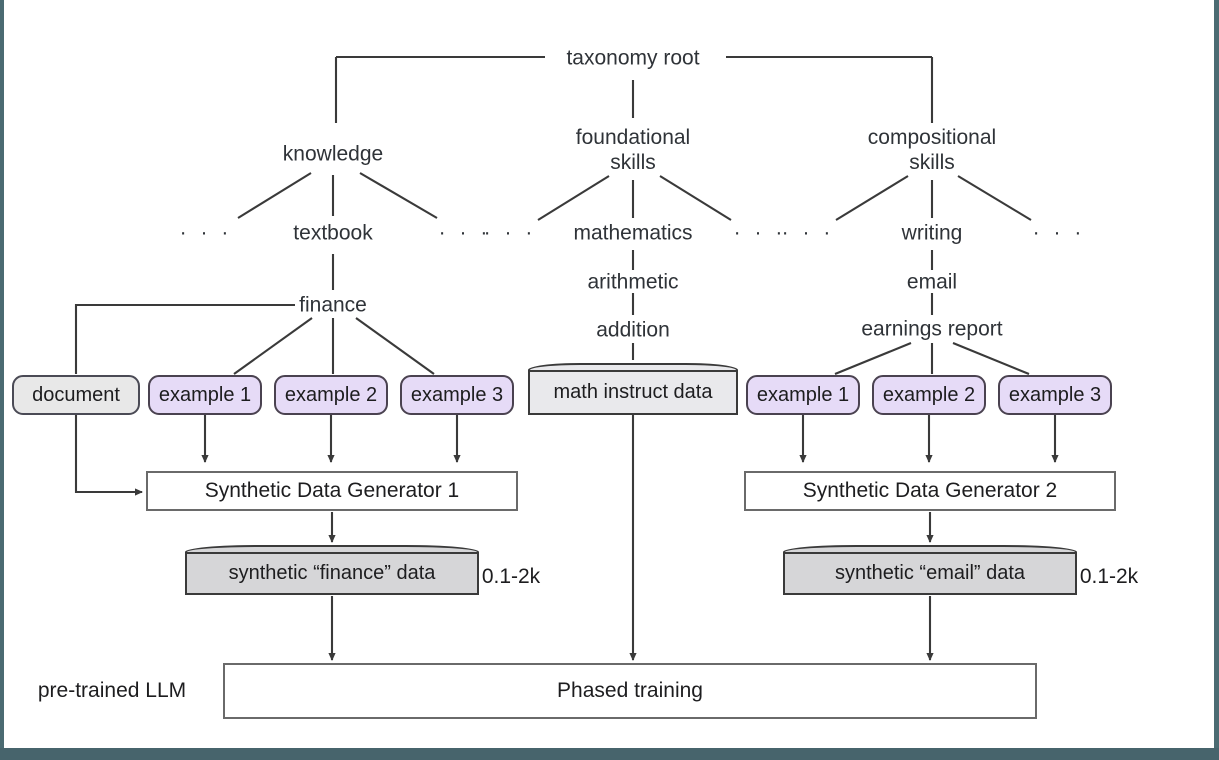 This screenshot has height=760, width=1219. What do you see at coordinates (633, 282) in the screenshot?
I see `node-arithmetic: arithmetic` at bounding box center [633, 282].